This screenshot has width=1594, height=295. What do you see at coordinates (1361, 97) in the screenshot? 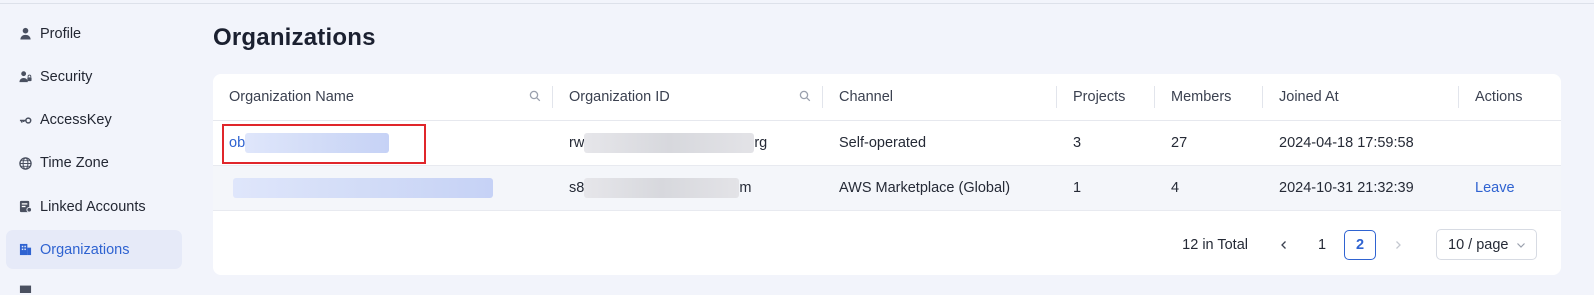
I see `column-header-joined-at: Joined At` at bounding box center [1361, 97].